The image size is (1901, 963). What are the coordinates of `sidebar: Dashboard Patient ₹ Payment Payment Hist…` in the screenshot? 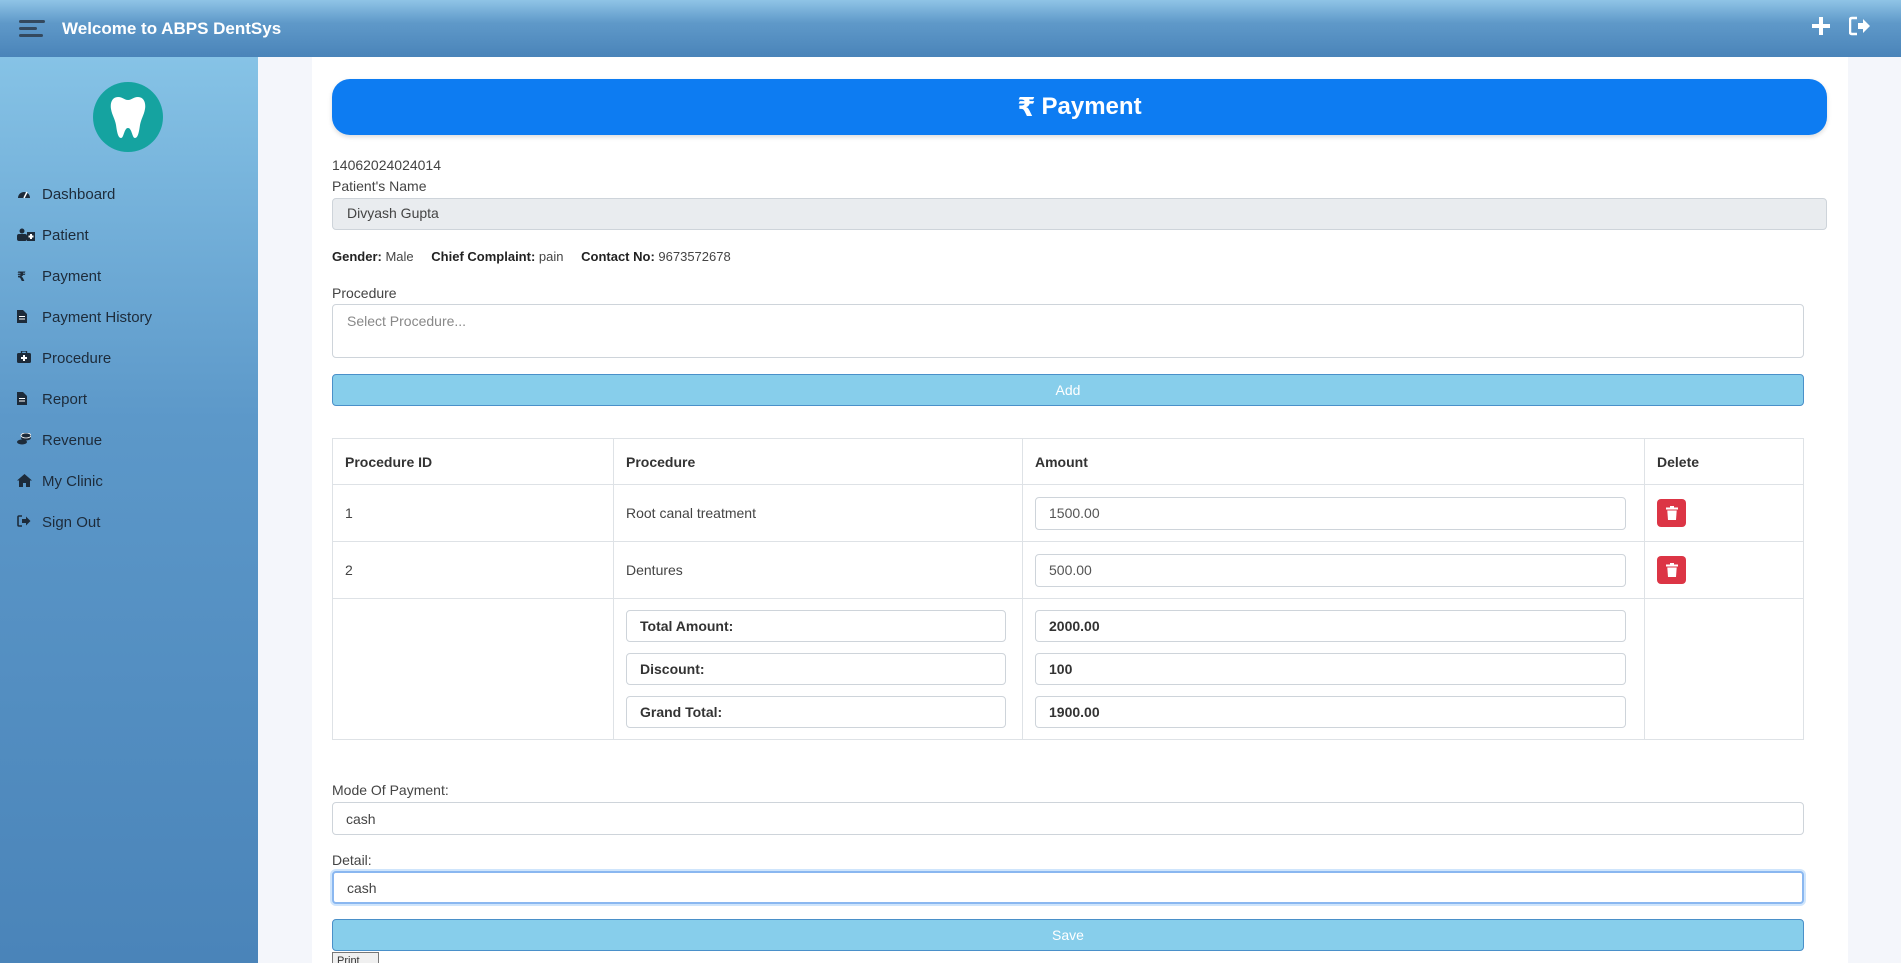 It's located at (129, 510).